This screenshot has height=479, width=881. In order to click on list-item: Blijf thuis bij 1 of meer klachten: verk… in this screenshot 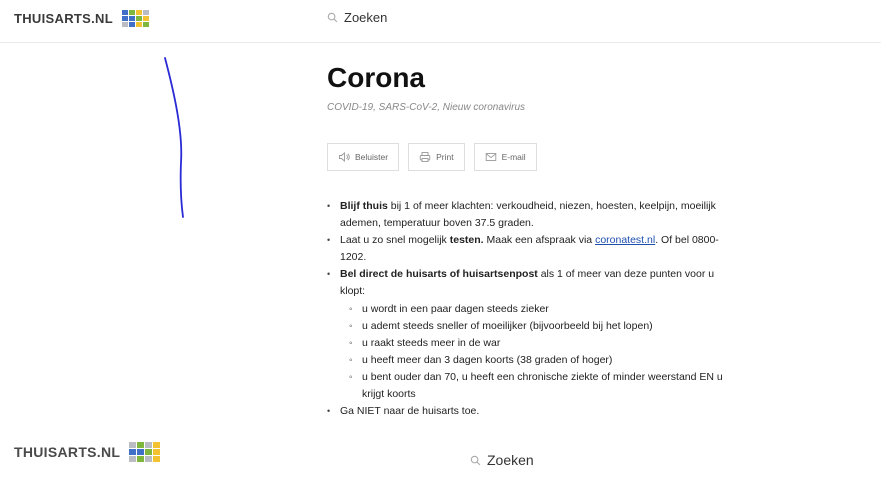, I will do `click(527, 215)`.